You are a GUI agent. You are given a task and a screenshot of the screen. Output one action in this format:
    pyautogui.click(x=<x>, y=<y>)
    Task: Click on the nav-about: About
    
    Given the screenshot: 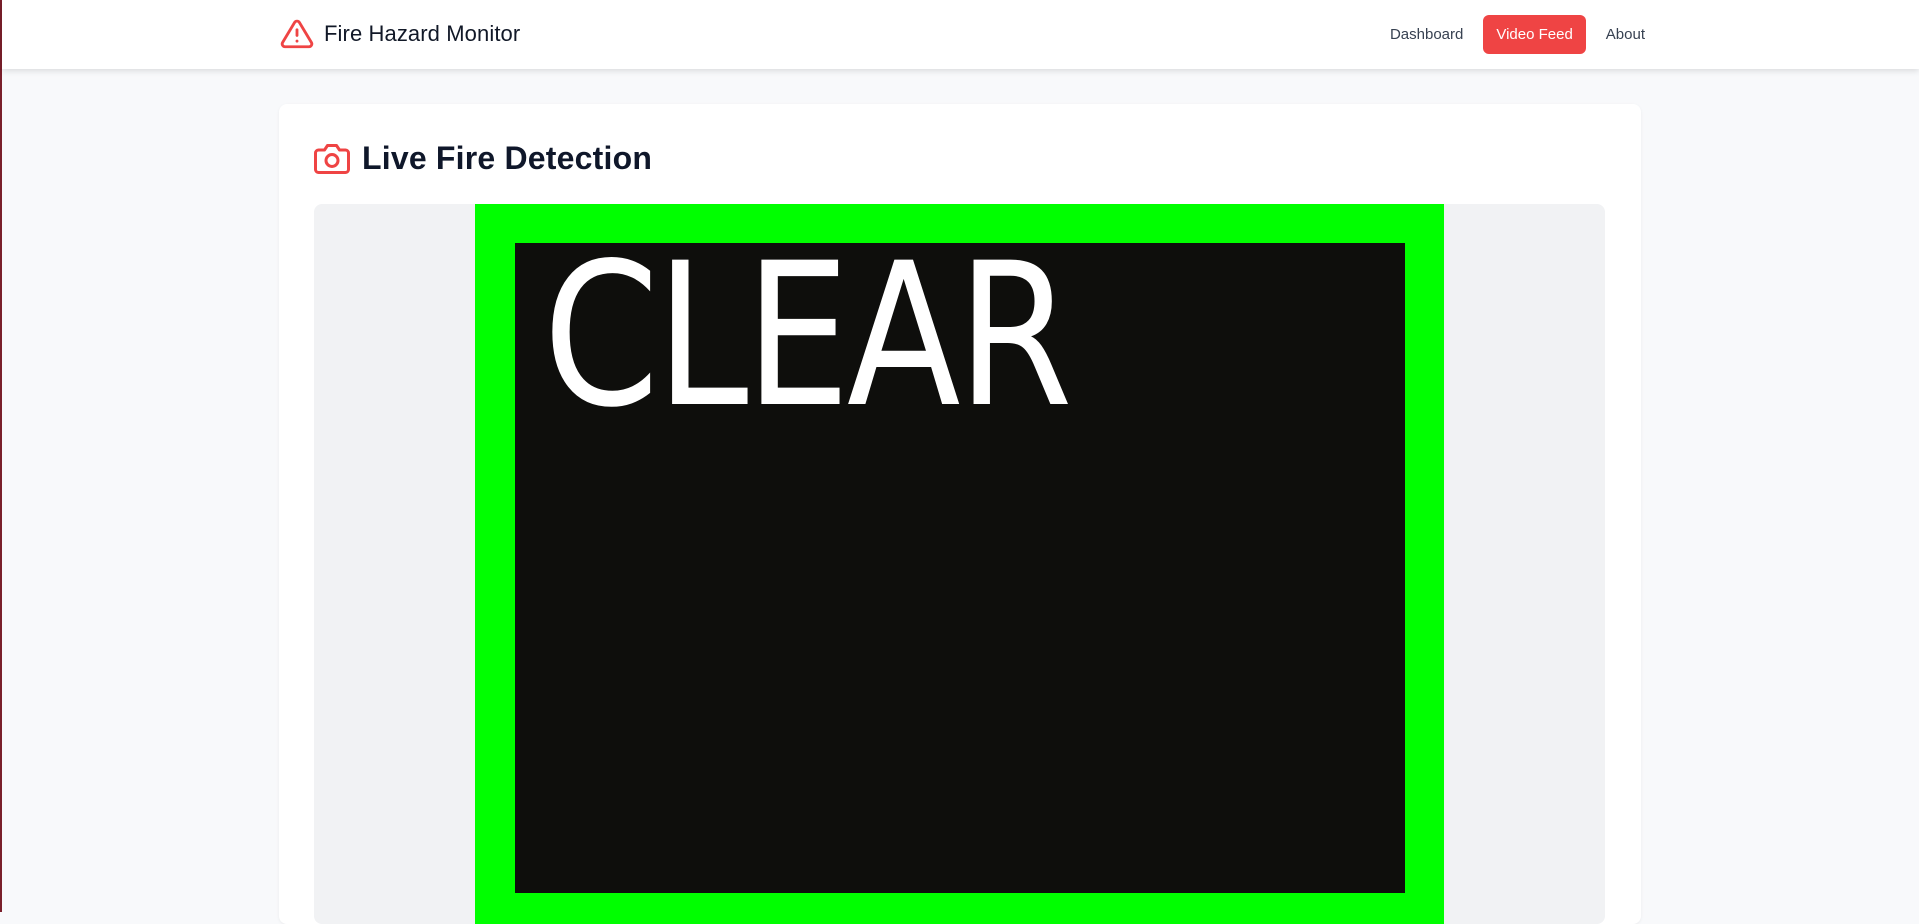 What is the action you would take?
    pyautogui.click(x=1625, y=34)
    